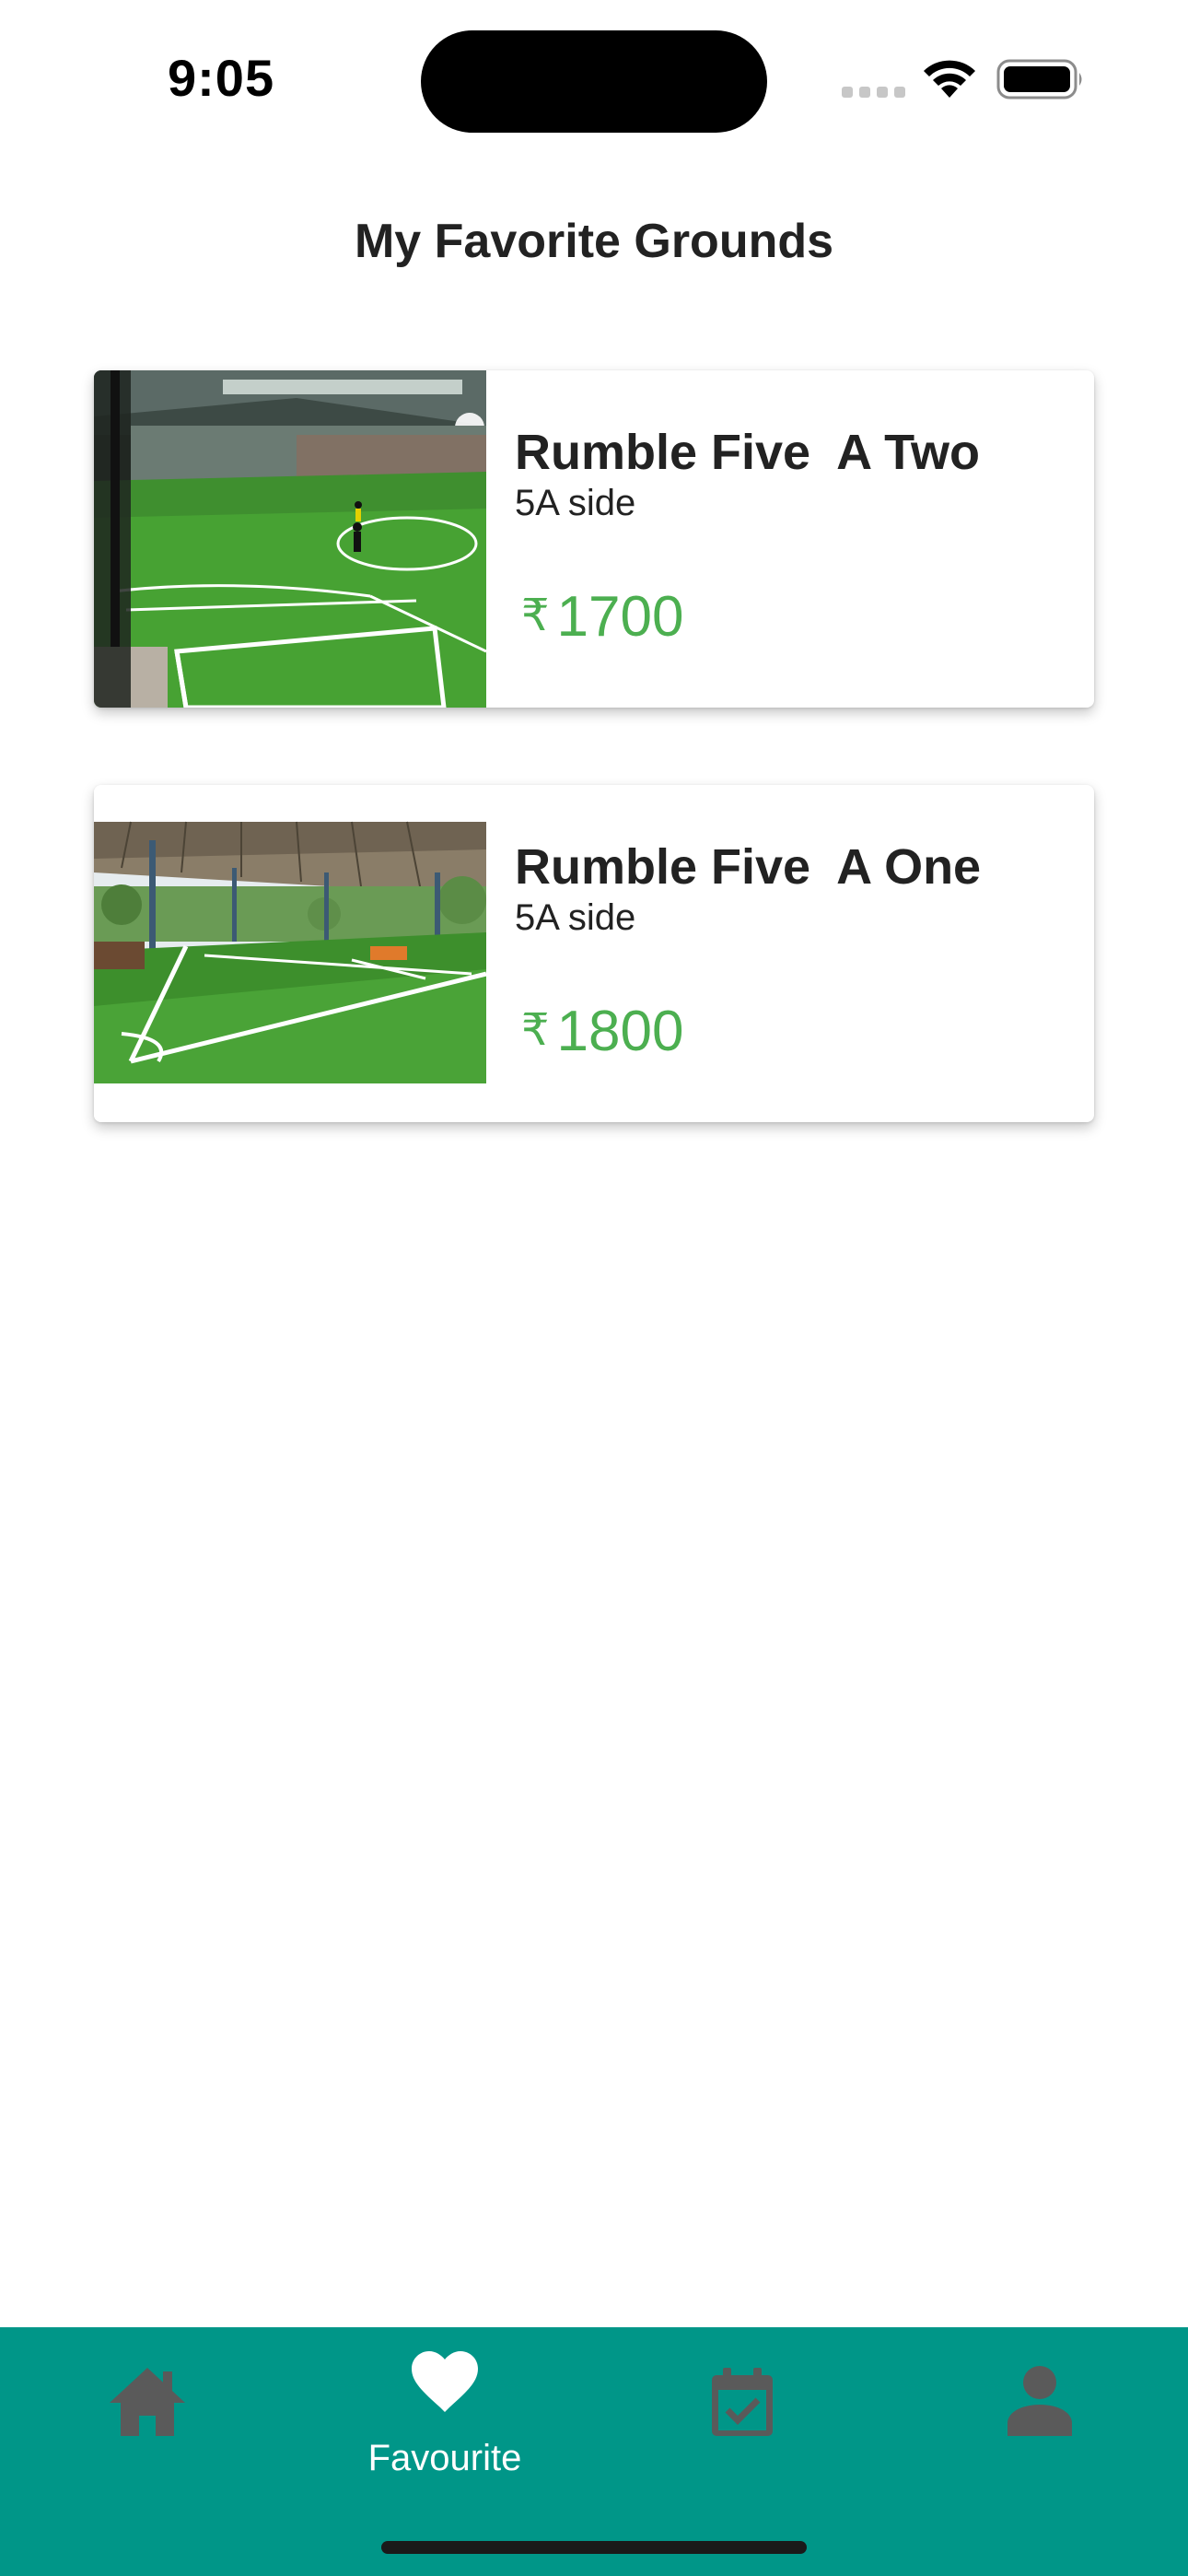  Describe the element at coordinates (873, 92) in the screenshot. I see `cellular-signal-icon` at that location.